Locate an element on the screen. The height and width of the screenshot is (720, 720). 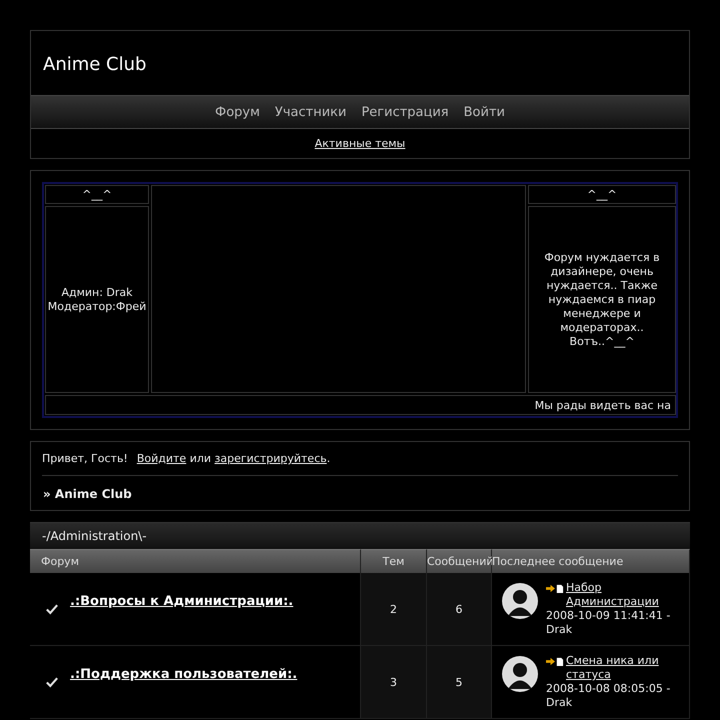
nav-link: Войти is located at coordinates (484, 112).